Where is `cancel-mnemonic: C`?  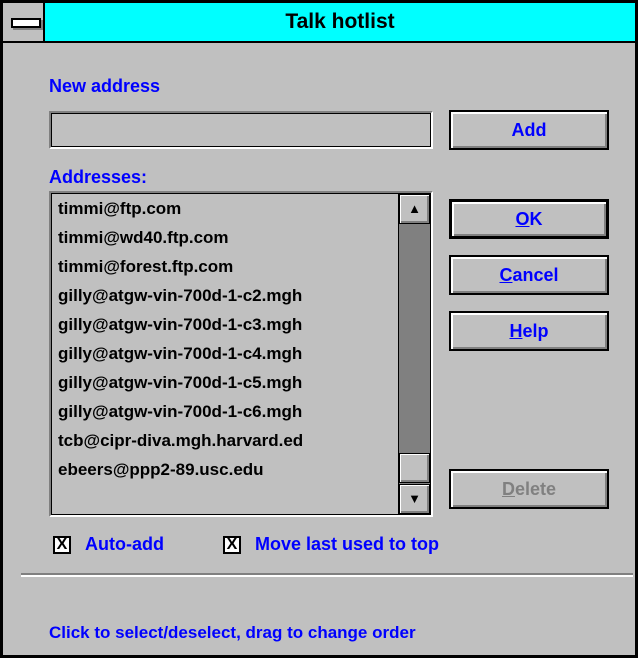
cancel-mnemonic: C is located at coordinates (506, 275).